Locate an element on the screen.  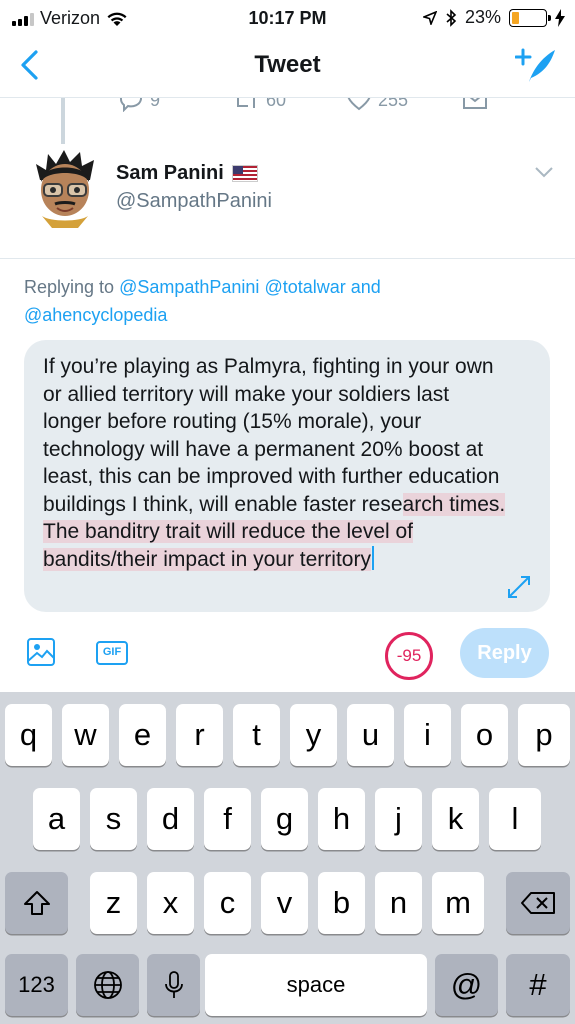
envelope-icon is located at coordinates (475, 103).